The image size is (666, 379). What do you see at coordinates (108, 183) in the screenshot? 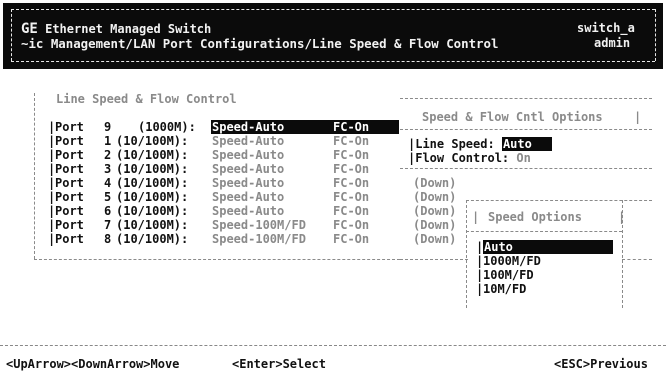
I see `port-number: 4` at bounding box center [108, 183].